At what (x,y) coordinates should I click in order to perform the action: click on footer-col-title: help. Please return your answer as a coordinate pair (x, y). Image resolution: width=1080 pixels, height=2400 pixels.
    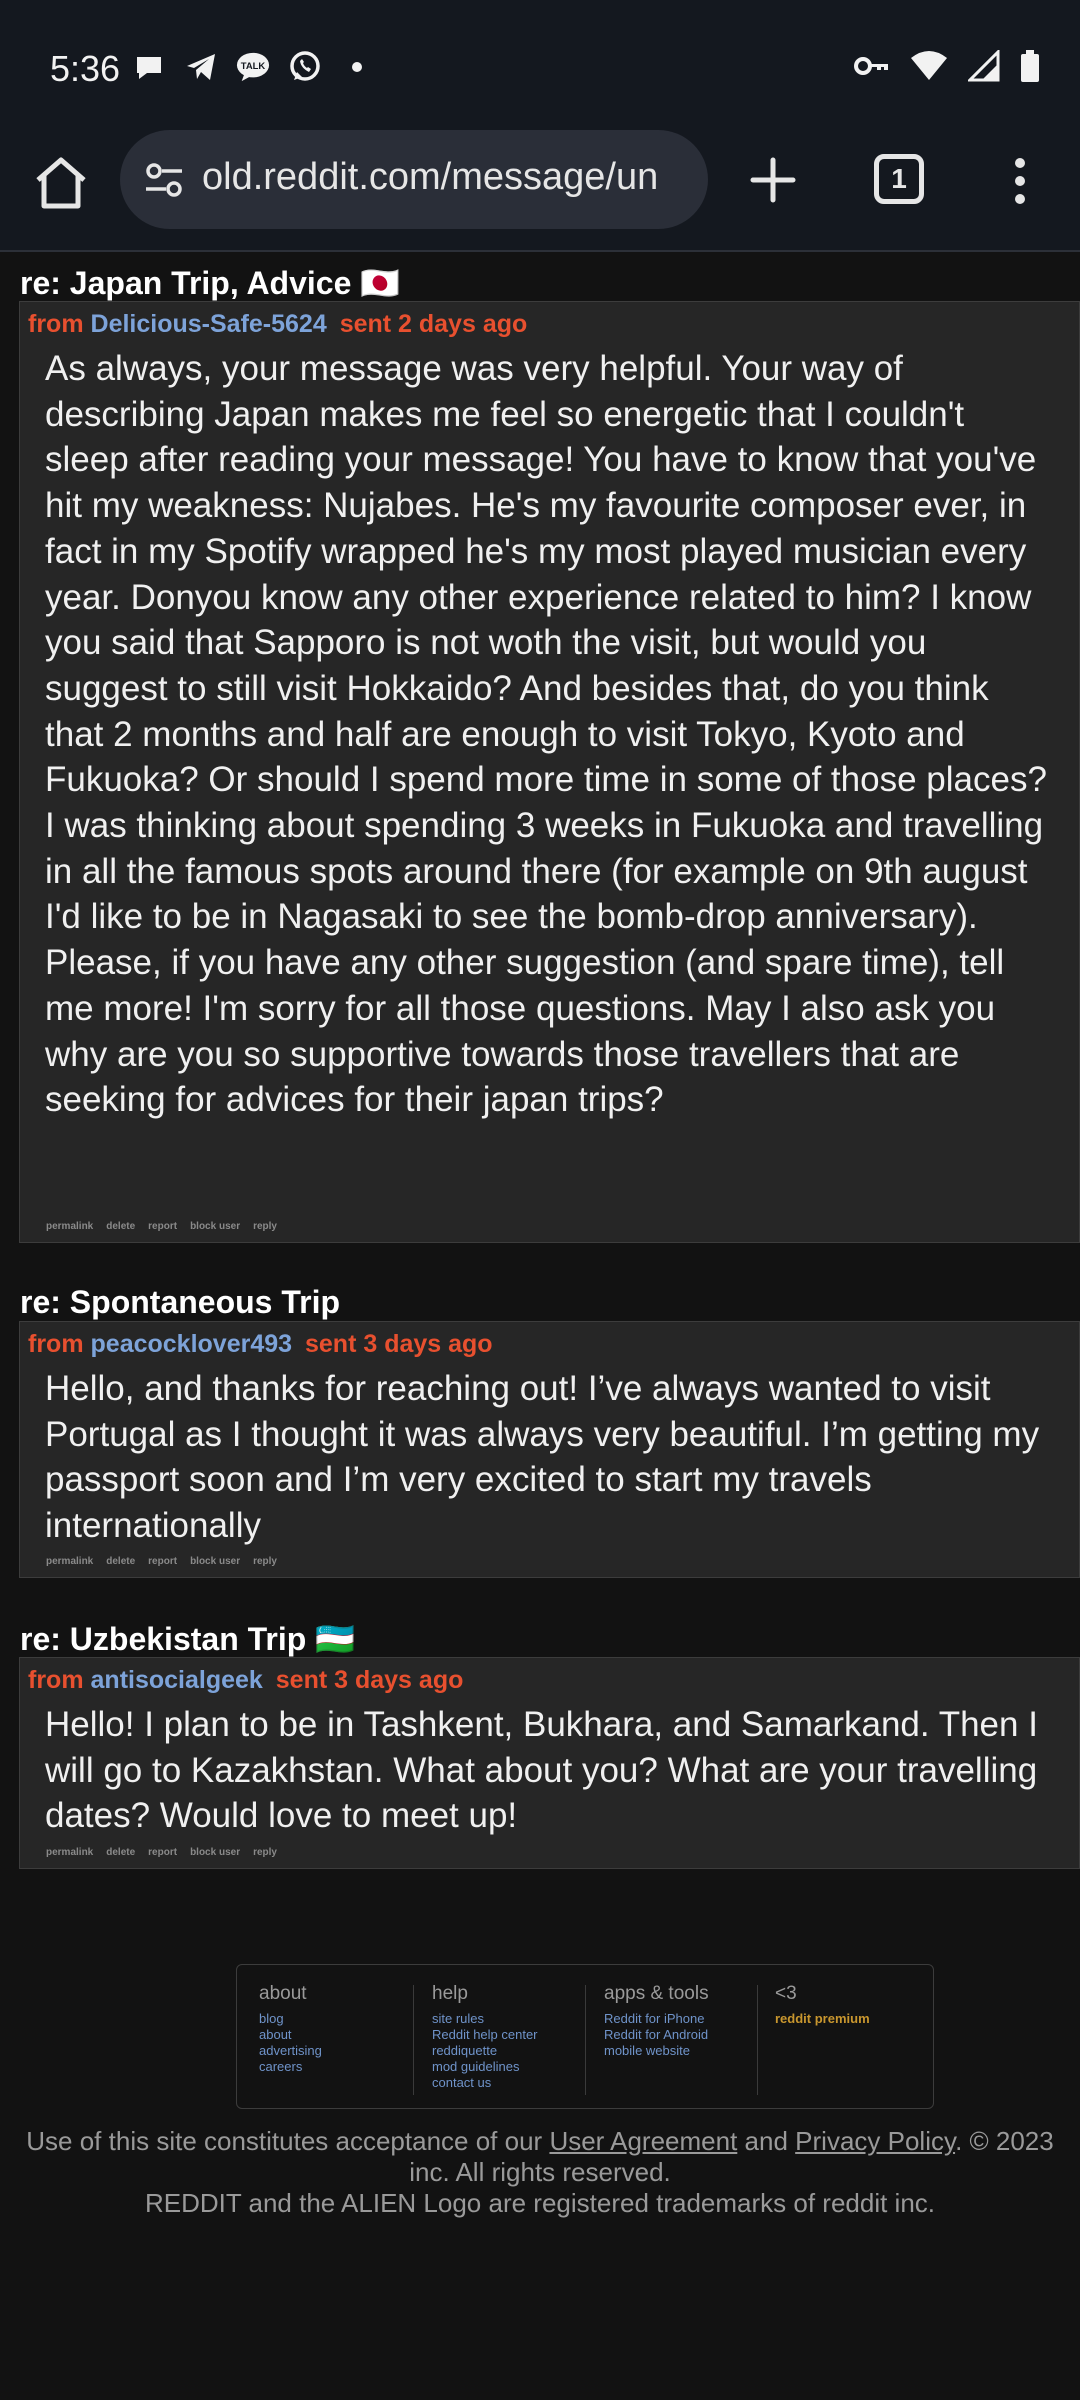
    Looking at the image, I should click on (450, 1993).